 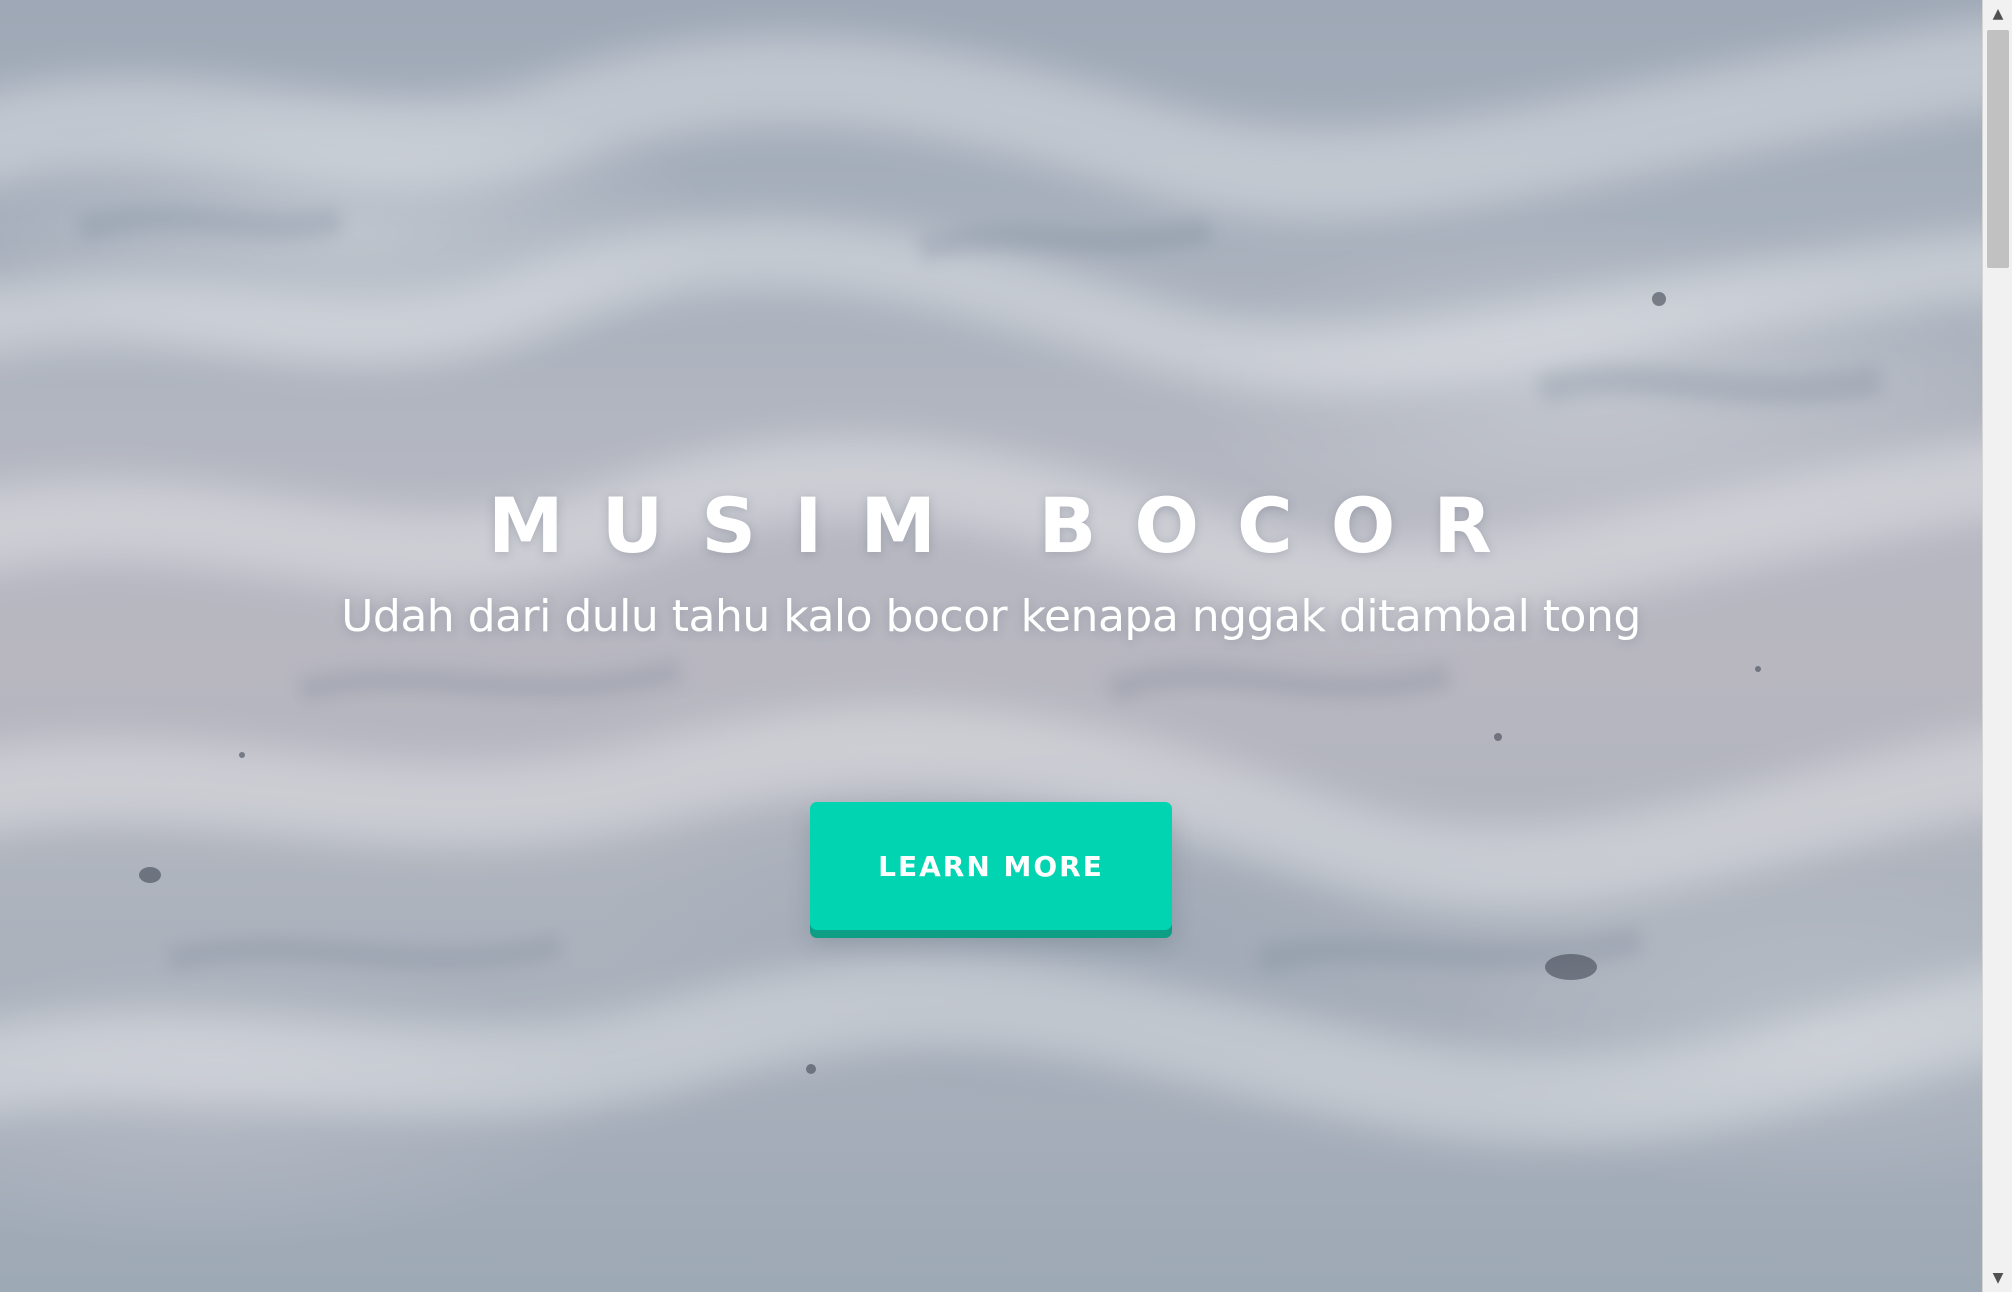 I want to click on scrollbar-thumb, so click(x=1998, y=149).